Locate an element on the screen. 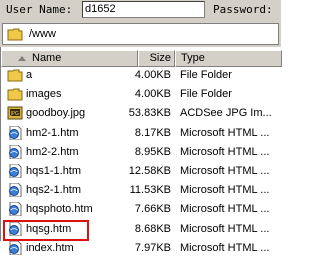  path-bar: /www is located at coordinates (140, 34).